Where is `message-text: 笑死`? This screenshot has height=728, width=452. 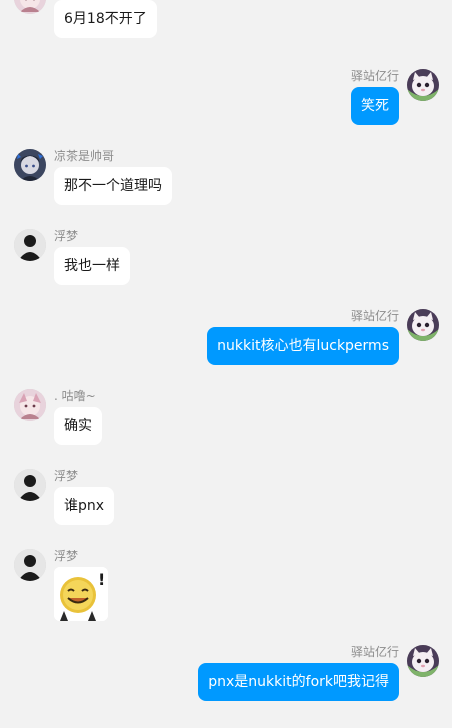 message-text: 笑死 is located at coordinates (375, 106).